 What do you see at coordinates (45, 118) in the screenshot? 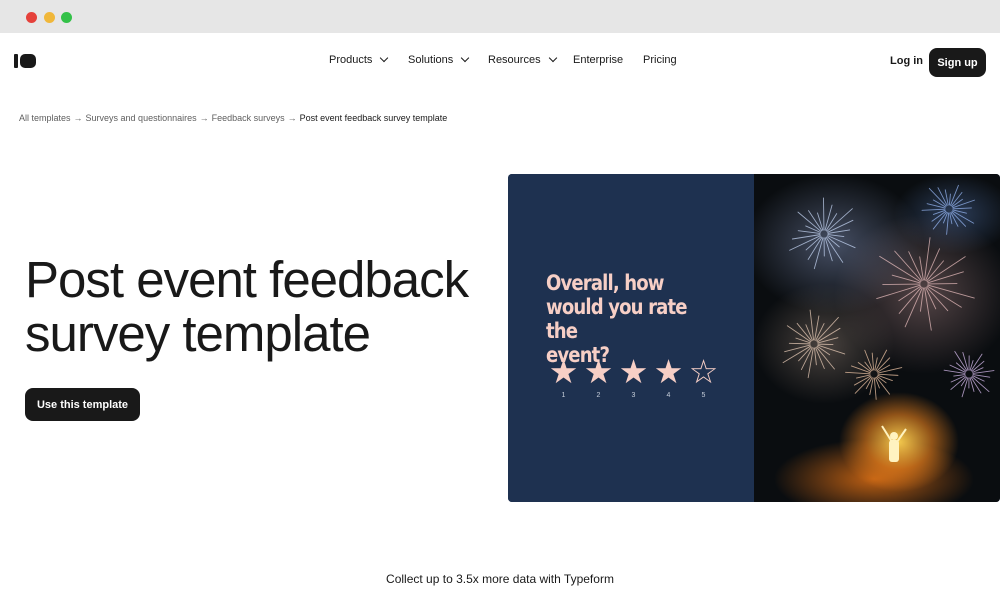
I see `breadcrumb-all-templates: All templates` at bounding box center [45, 118].